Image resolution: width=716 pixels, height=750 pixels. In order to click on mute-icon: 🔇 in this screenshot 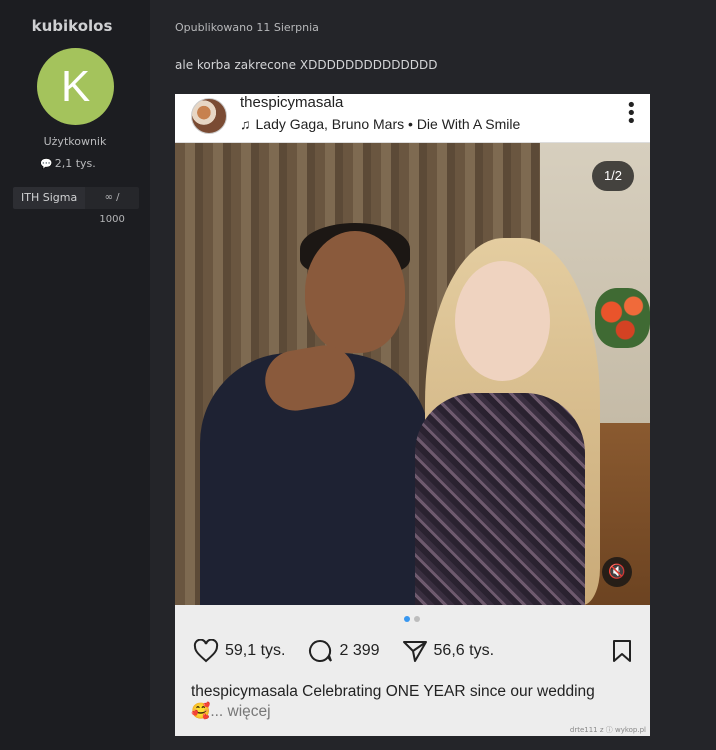, I will do `click(617, 572)`.